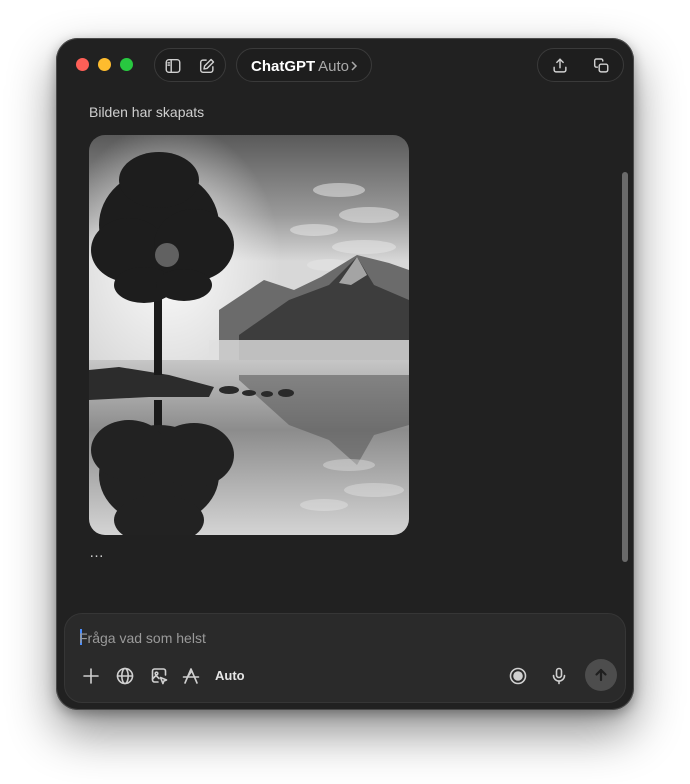 The image size is (690, 784). I want to click on sidebar-icon, so click(173, 66).